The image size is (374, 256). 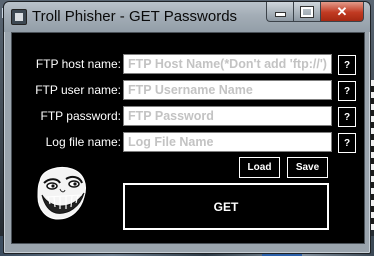 I want to click on save-button: Save, so click(x=307, y=167).